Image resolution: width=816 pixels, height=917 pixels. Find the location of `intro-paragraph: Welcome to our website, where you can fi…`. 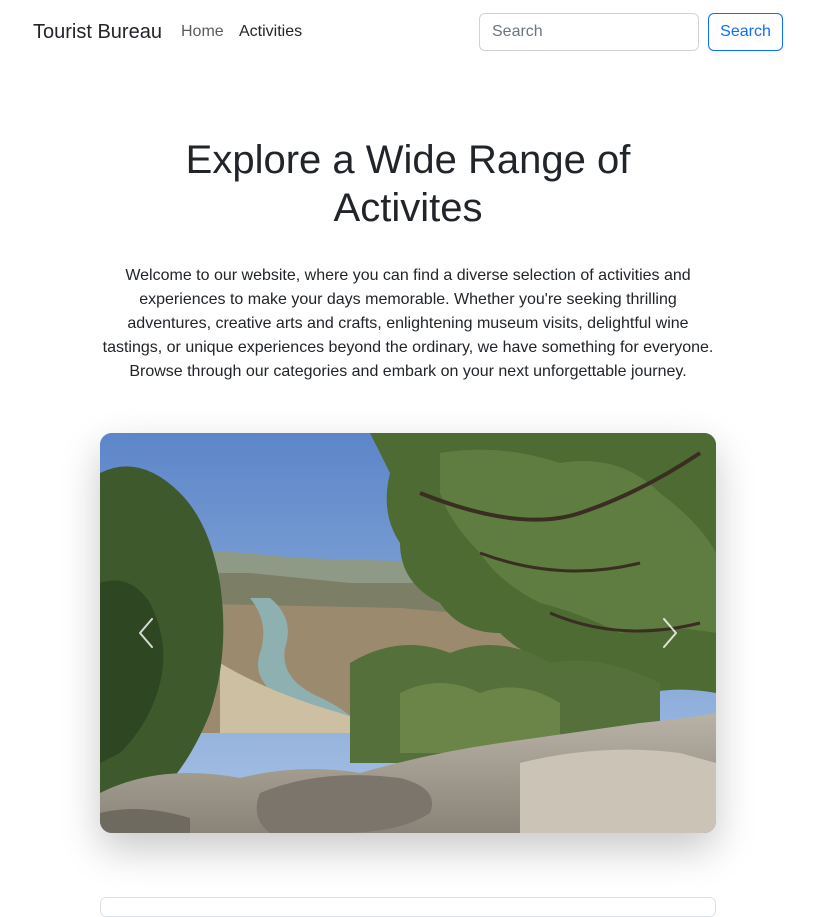

intro-paragraph: Welcome to our website, where you can fi… is located at coordinates (408, 323).